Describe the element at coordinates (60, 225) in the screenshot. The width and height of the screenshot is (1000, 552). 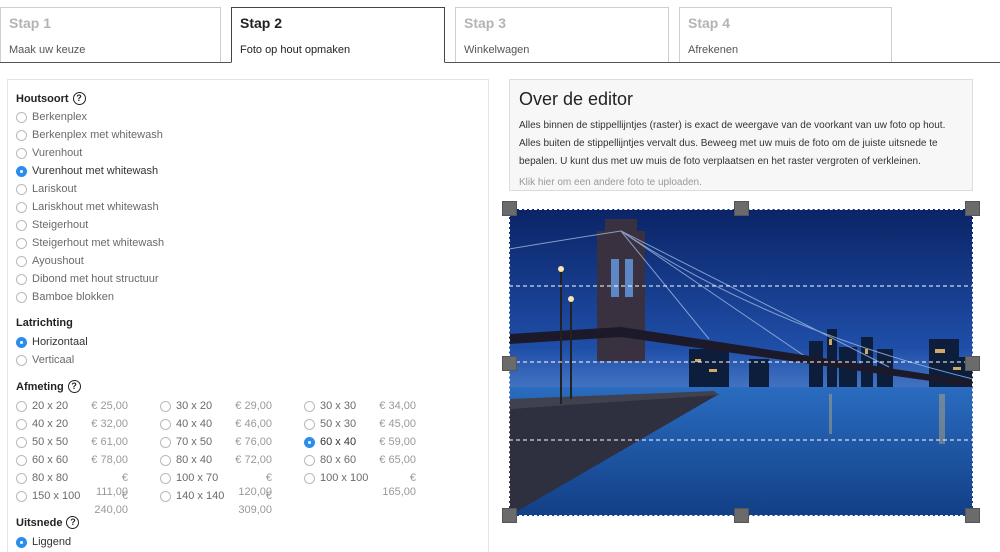
I see `option-label: Steigerhout` at that location.